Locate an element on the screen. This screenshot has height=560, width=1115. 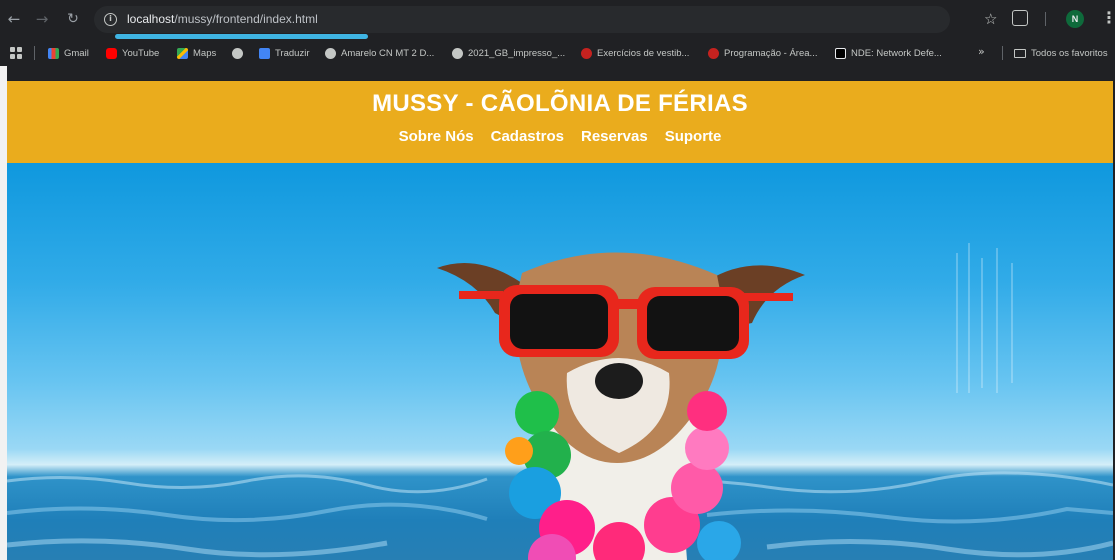
bookmark-maps: Maps is located at coordinates (196, 53).